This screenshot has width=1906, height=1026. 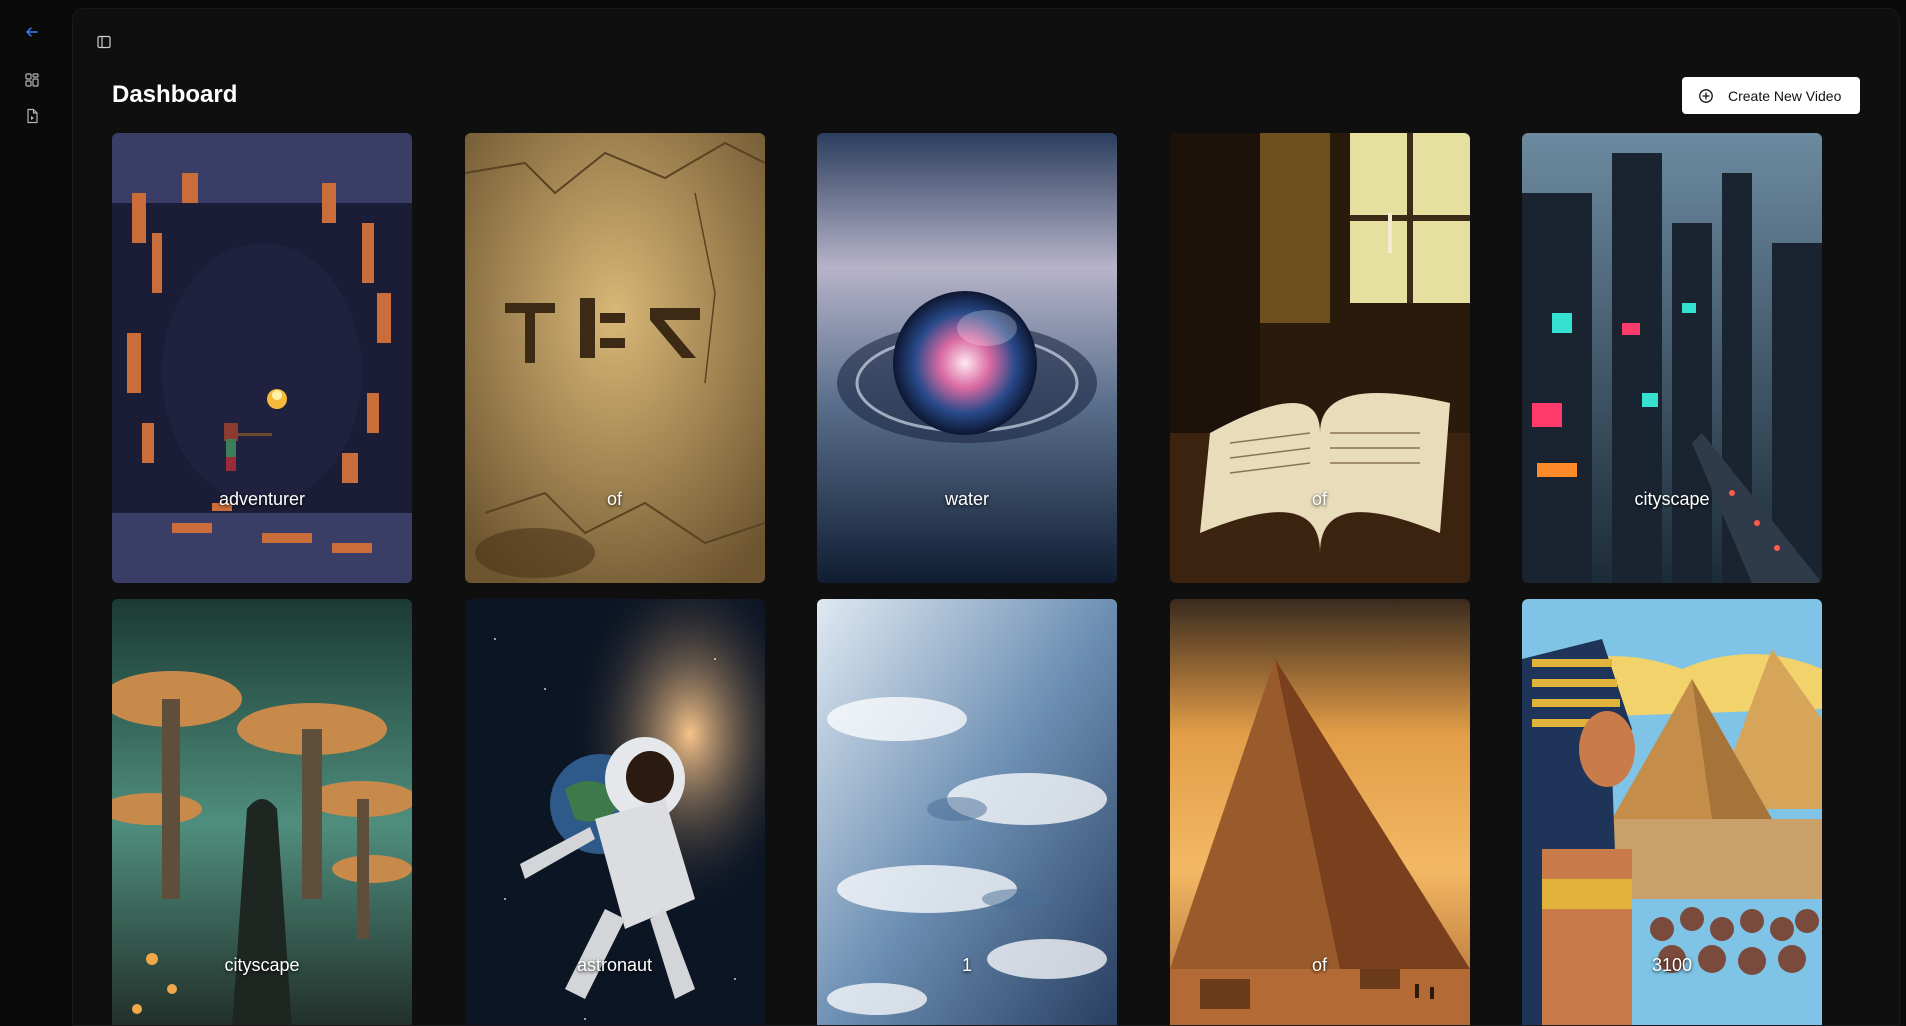 I want to click on dashboard-icon, so click(x=32, y=80).